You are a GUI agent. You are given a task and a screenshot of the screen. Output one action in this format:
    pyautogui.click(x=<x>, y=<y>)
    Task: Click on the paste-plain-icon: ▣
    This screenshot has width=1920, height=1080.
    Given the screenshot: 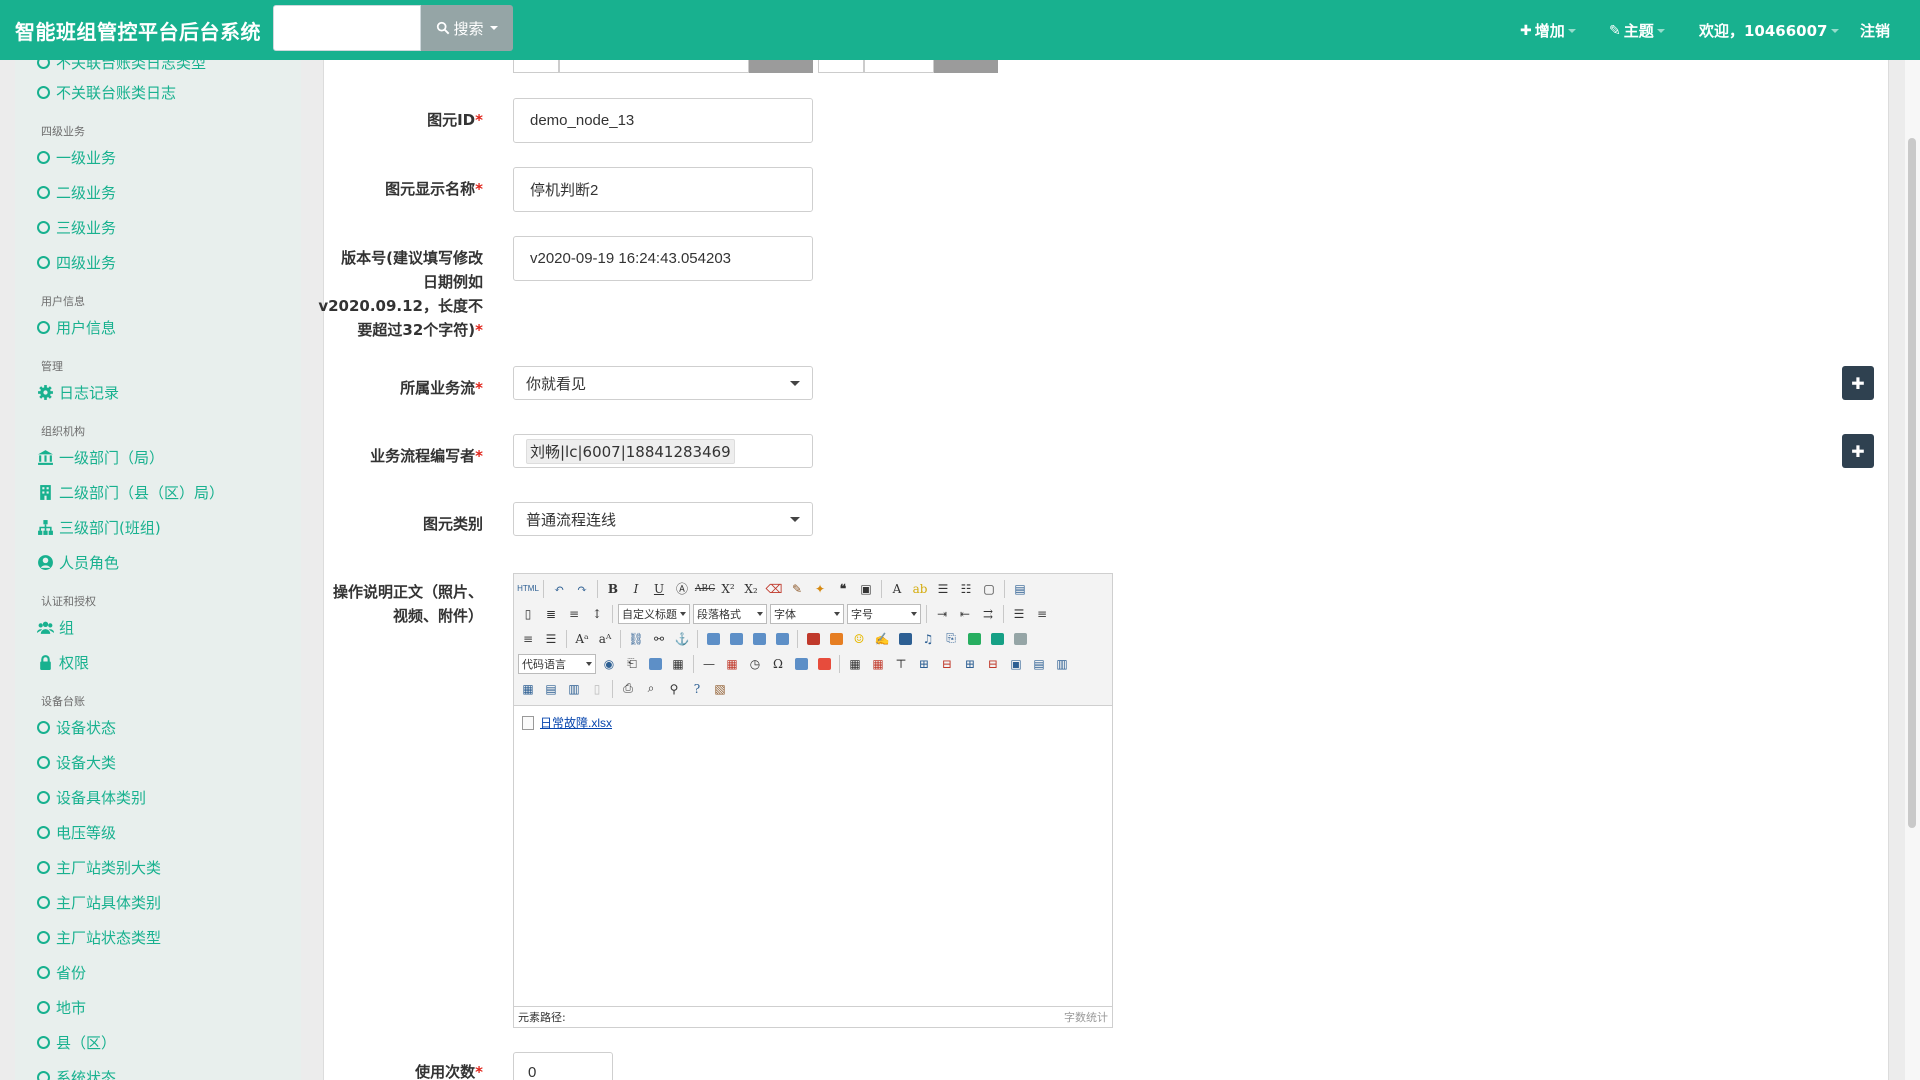 What is the action you would take?
    pyautogui.click(x=866, y=589)
    